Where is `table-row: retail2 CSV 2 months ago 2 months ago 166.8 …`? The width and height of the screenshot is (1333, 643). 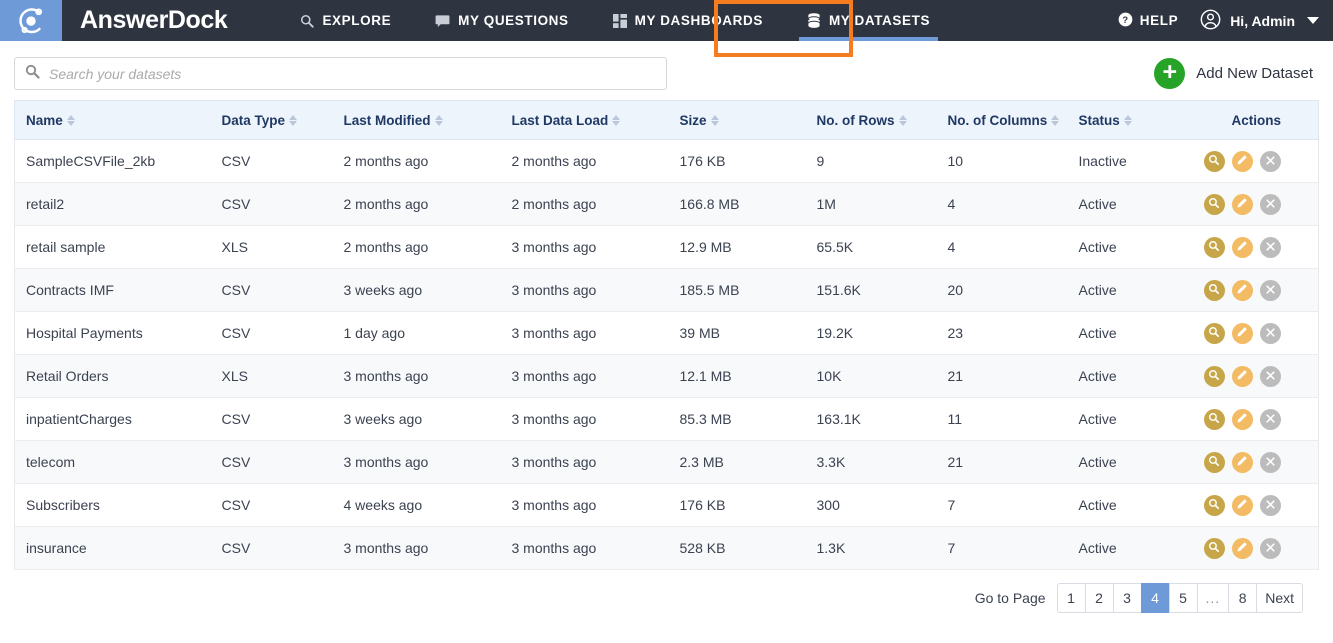 table-row: retail2 CSV 2 months ago 2 months ago 166.8 … is located at coordinates (666, 204).